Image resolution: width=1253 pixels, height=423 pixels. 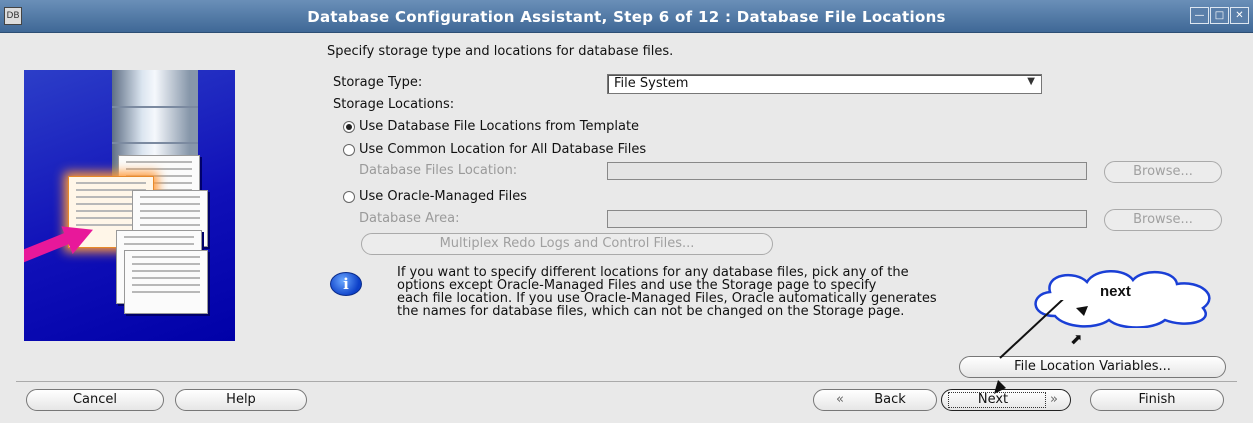 I want to click on next-arrow-icon: », so click(x=1054, y=399).